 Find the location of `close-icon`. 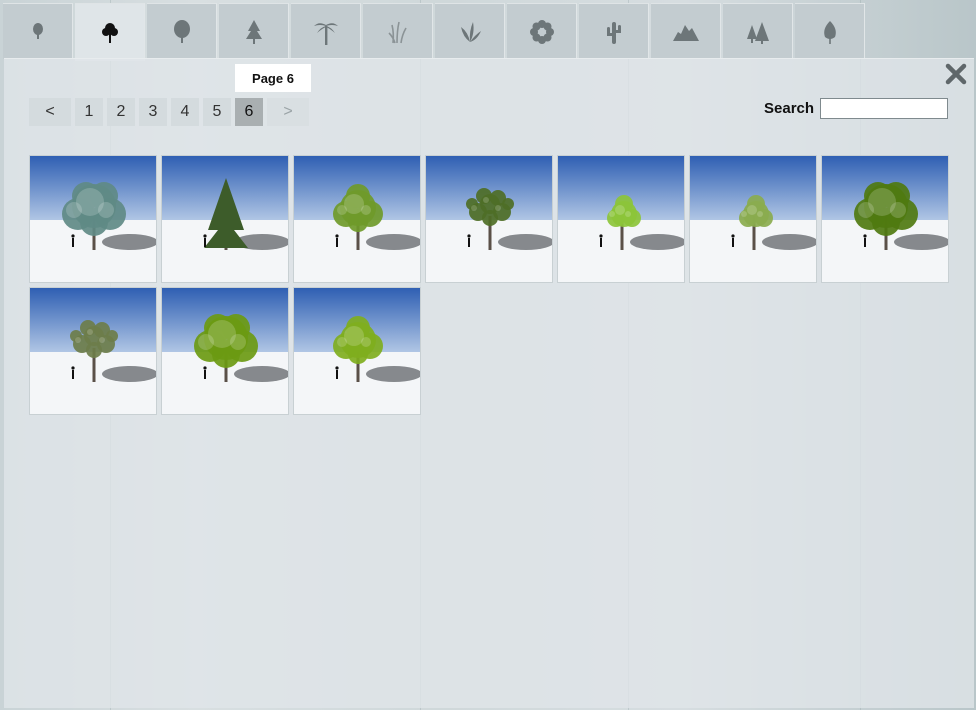

close-icon is located at coordinates (956, 74).